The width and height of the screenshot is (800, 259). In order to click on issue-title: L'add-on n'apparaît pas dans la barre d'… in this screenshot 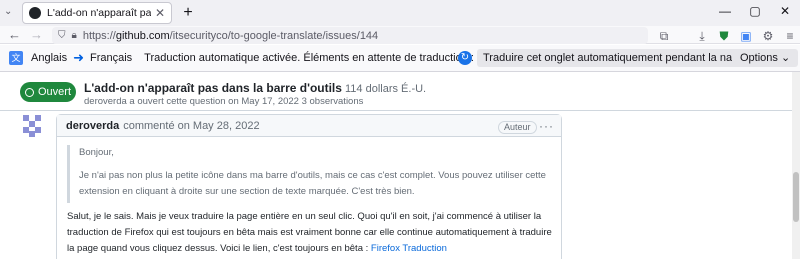, I will do `click(255, 88)`.